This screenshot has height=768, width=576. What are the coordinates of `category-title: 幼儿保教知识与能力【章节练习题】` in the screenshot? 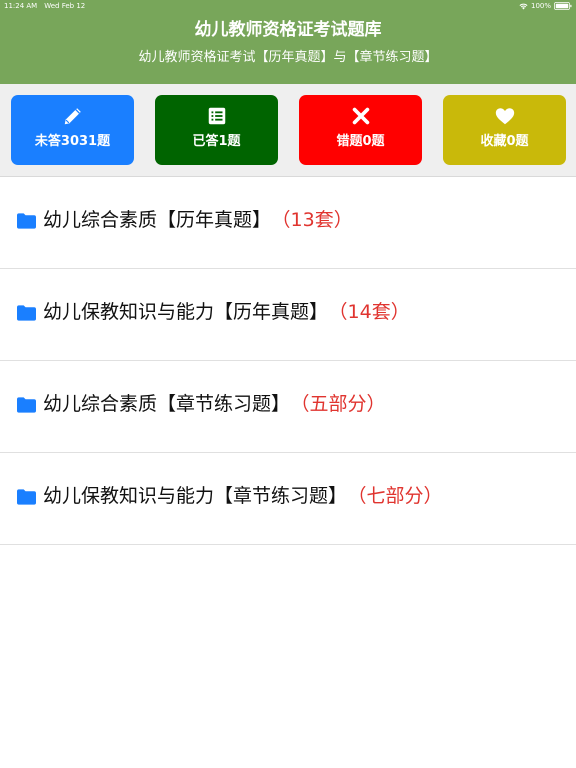 It's located at (195, 496).